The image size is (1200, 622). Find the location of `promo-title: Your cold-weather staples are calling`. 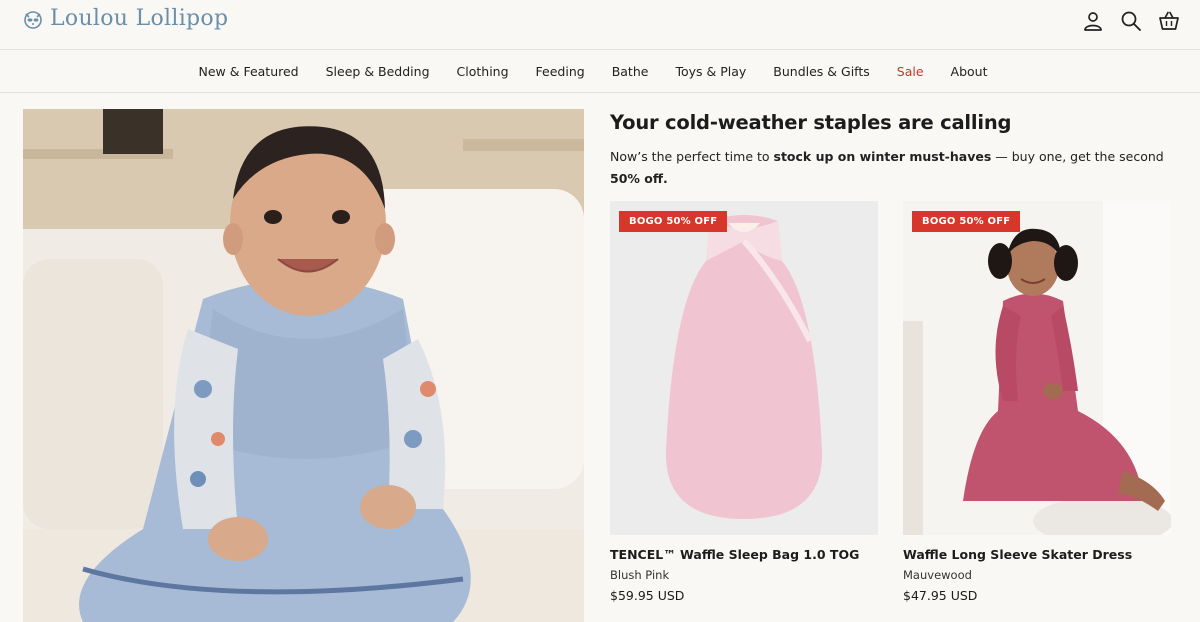

promo-title: Your cold-weather staples are calling is located at coordinates (811, 122).